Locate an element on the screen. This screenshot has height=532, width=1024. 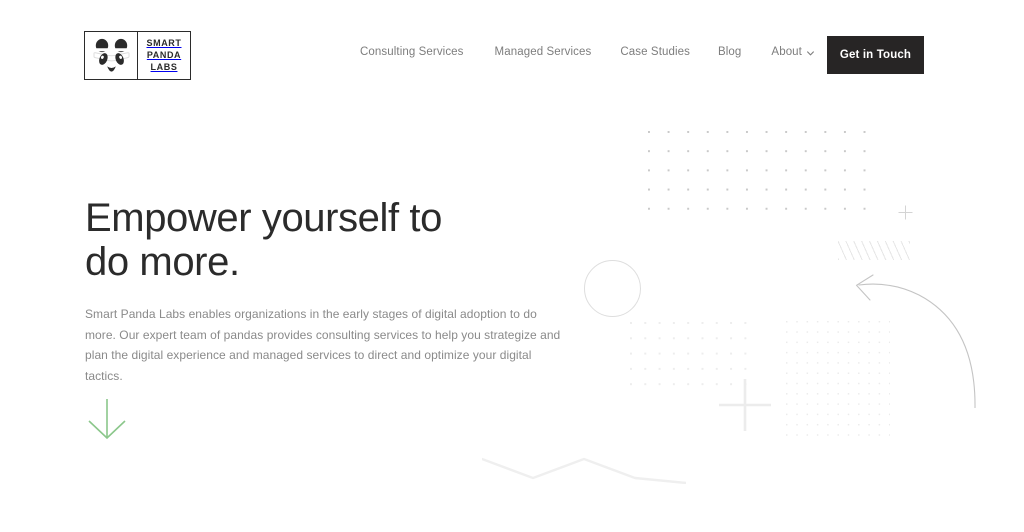
logo-line-1: SMART is located at coordinates (164, 43).